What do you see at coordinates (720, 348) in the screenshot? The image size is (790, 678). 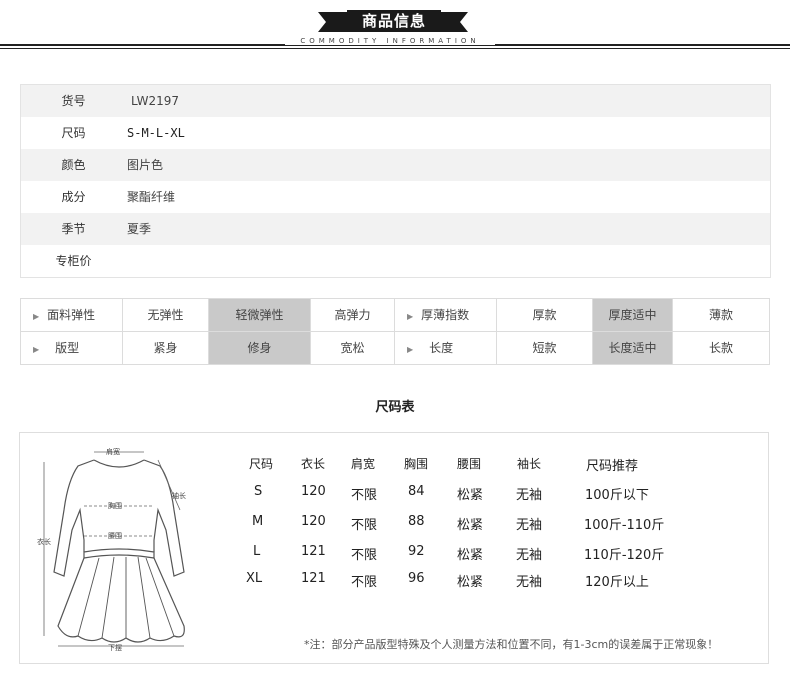 I see `attribute-option: 长款` at bounding box center [720, 348].